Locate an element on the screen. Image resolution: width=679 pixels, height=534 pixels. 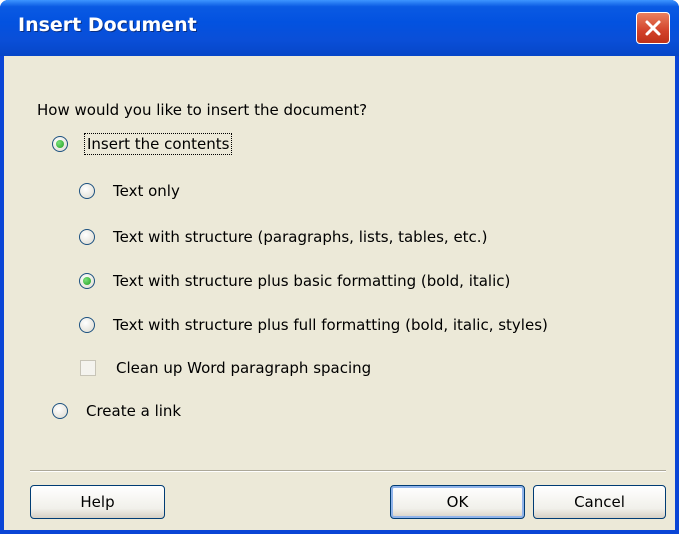
text-only-label: Text only is located at coordinates (146, 191).